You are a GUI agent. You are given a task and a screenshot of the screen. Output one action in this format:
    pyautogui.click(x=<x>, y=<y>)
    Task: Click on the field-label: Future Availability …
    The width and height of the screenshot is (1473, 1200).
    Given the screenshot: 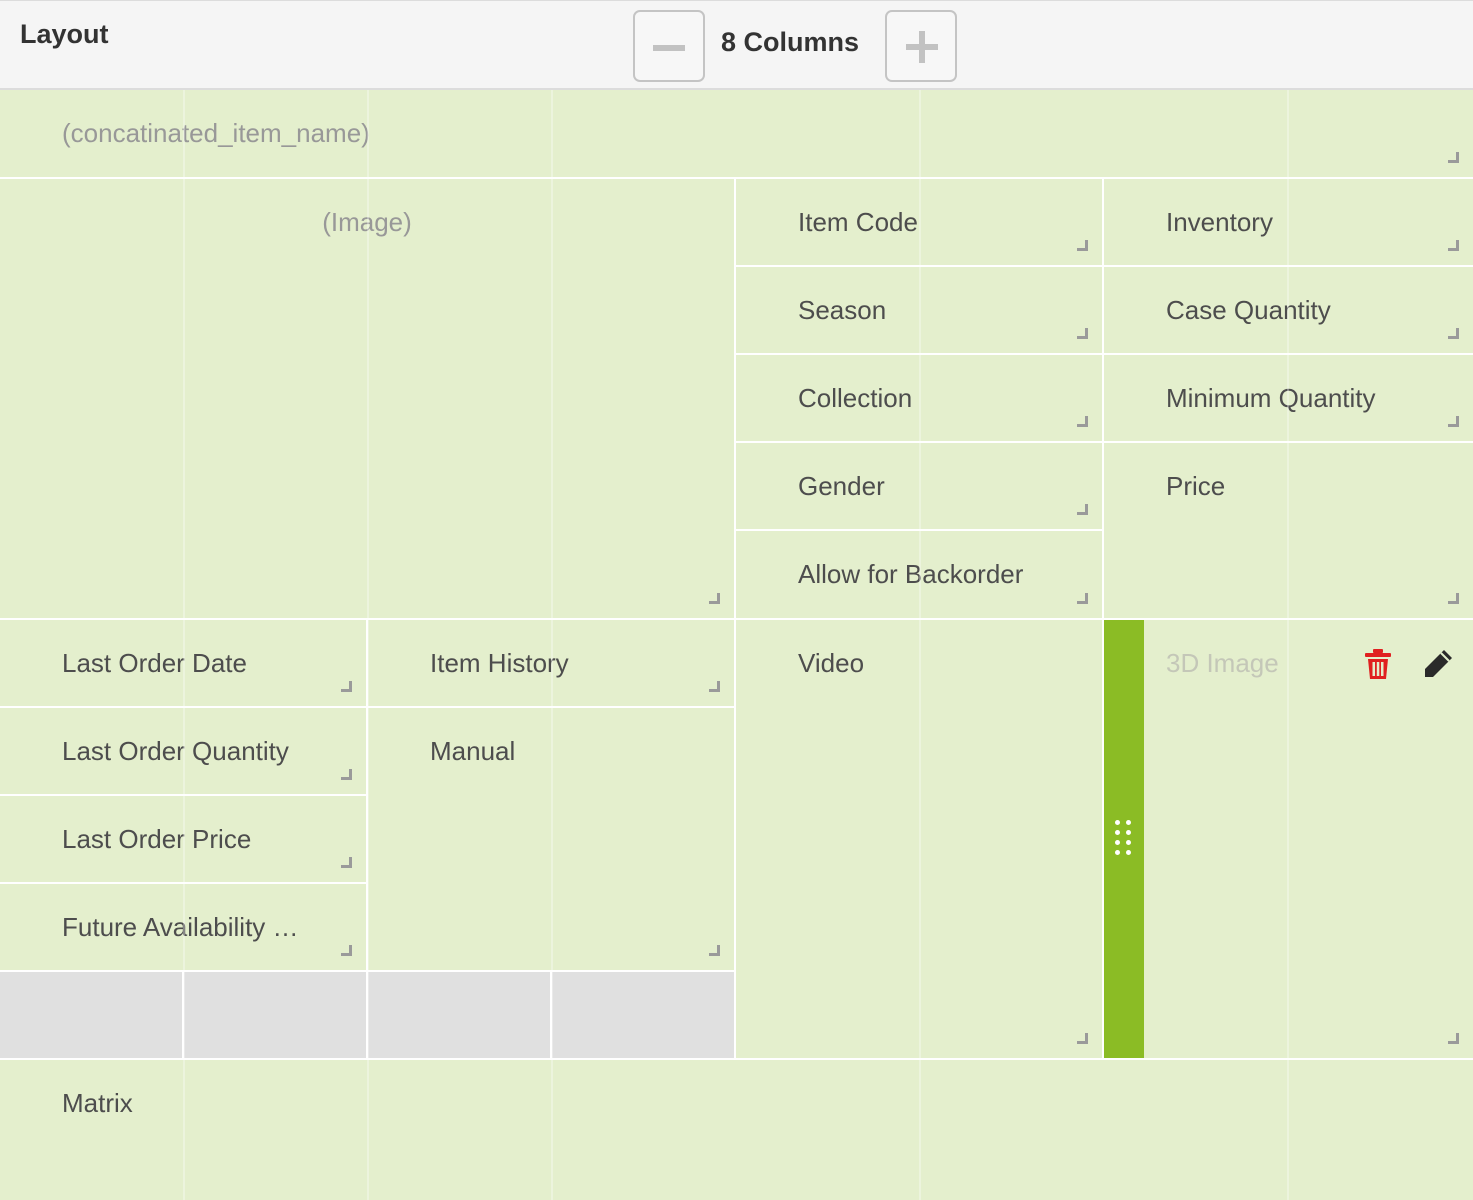 What is the action you would take?
    pyautogui.click(x=180, y=927)
    